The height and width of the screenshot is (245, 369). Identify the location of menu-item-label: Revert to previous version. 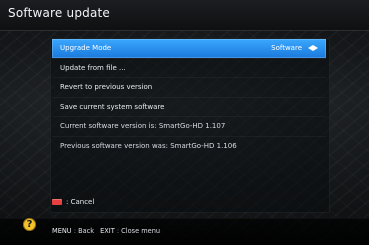
(106, 87).